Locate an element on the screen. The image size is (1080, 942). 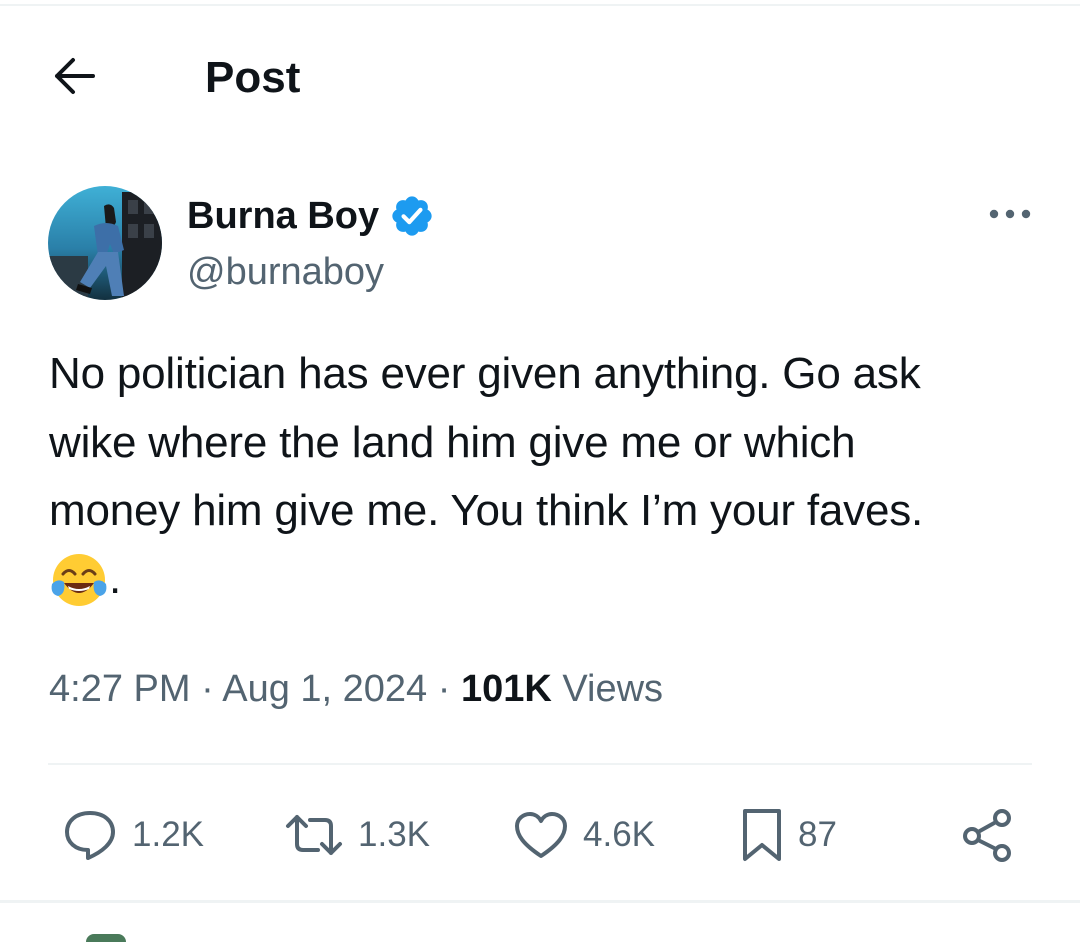
page-title: Post is located at coordinates (253, 77).